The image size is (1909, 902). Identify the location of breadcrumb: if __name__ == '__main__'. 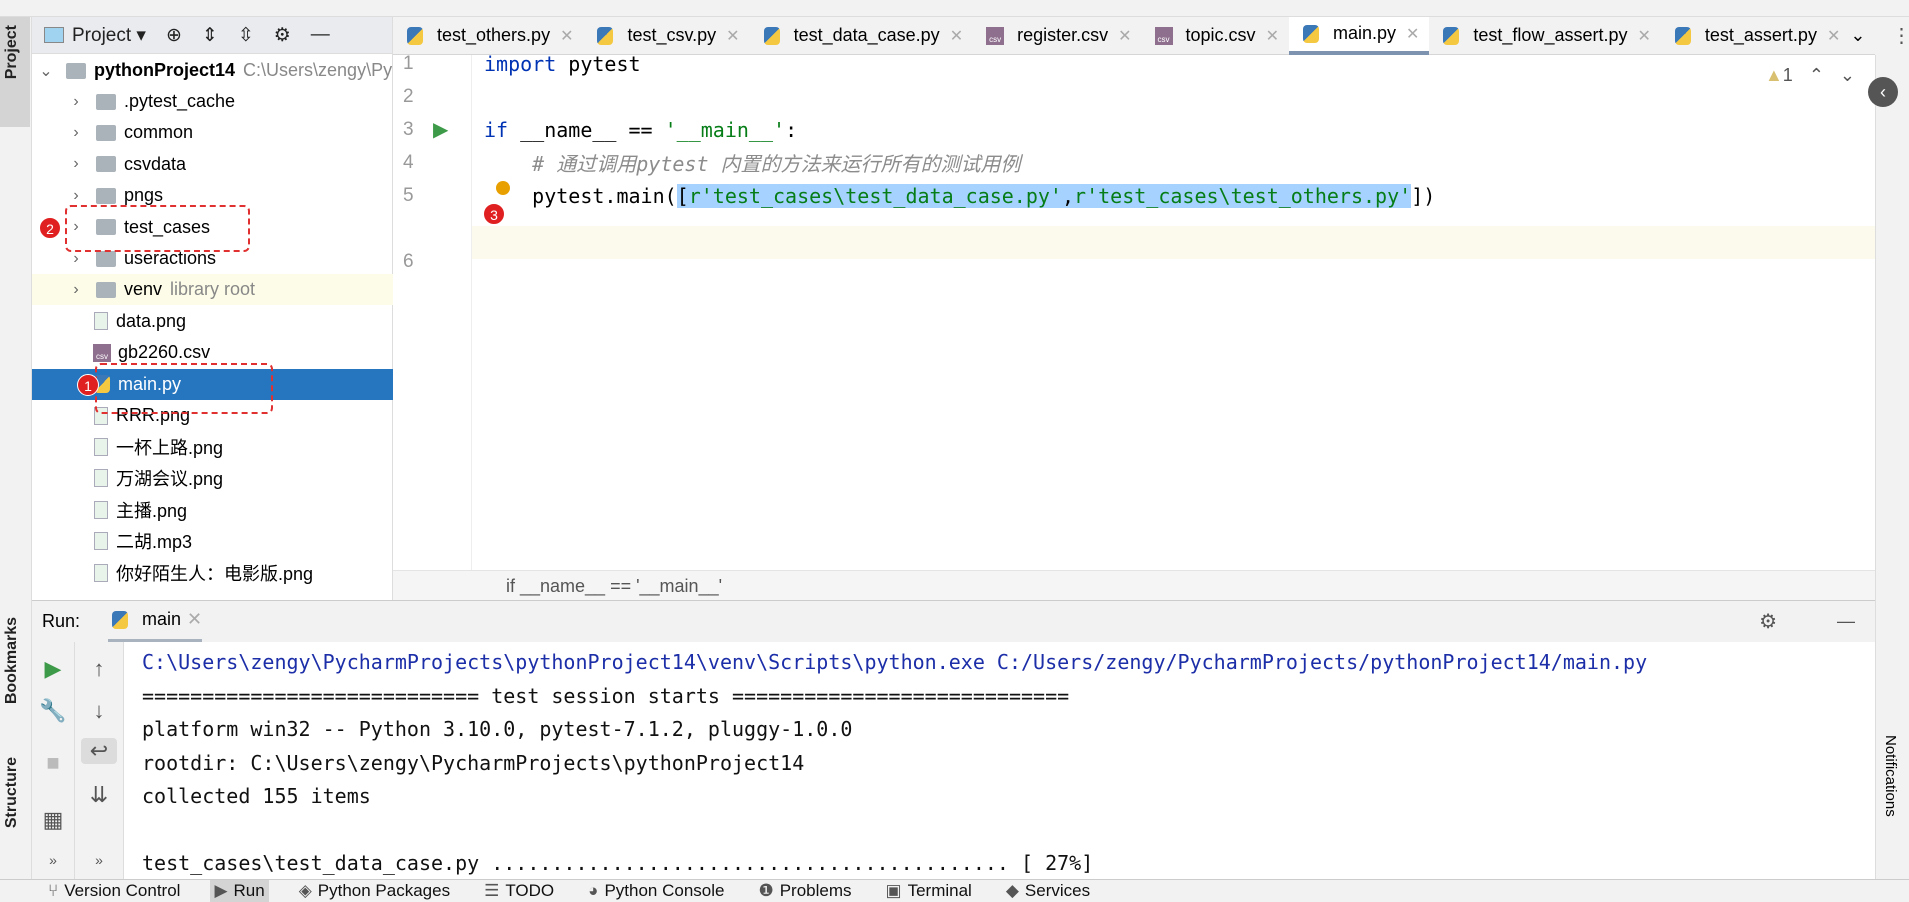
(1134, 585).